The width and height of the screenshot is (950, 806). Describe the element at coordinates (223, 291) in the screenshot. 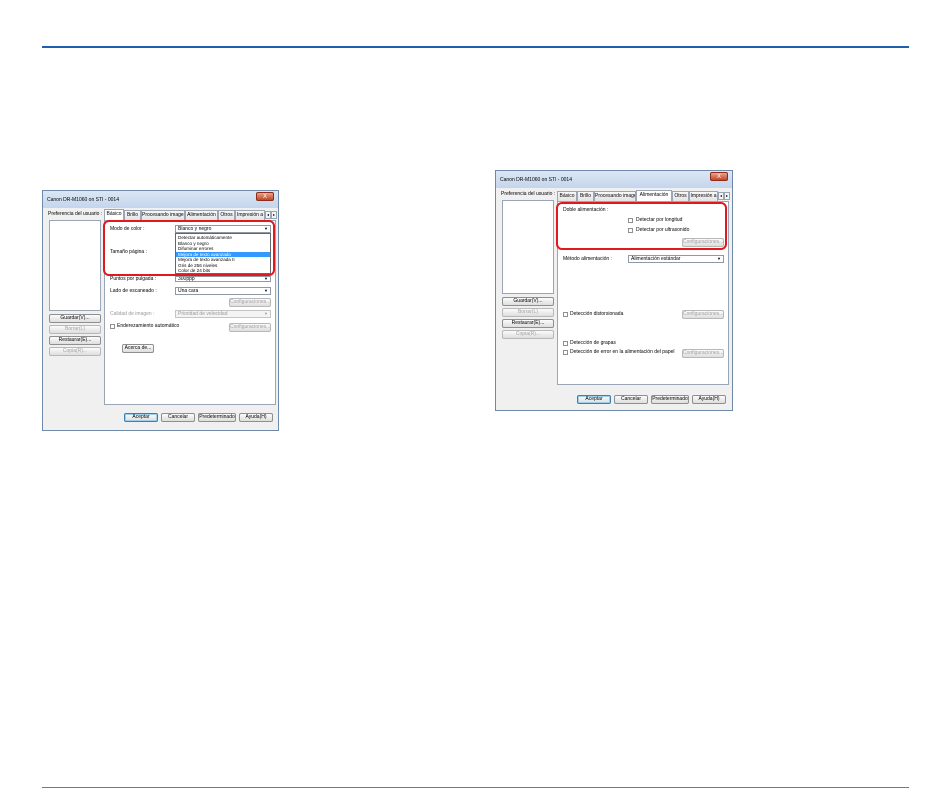

I see `scan-side-select: Una cara ▼` at that location.